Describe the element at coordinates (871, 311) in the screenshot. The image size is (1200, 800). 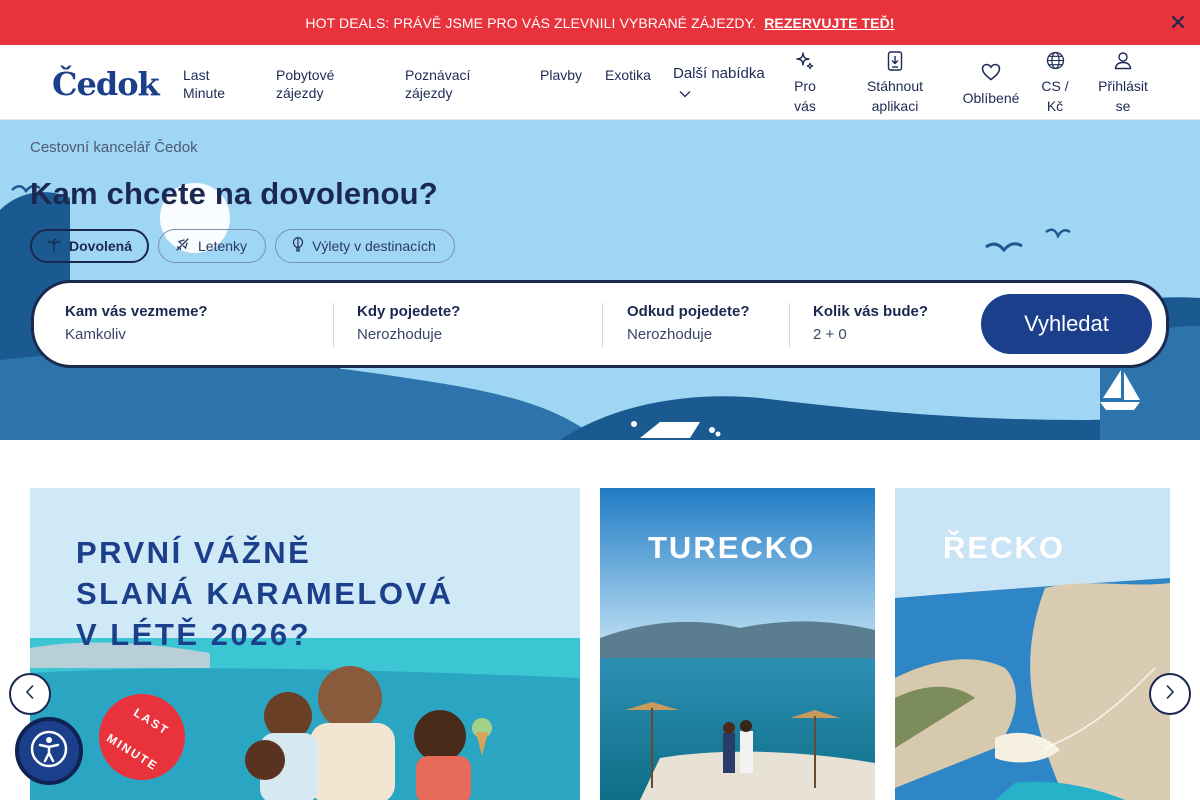
I see `field-label: Kolik vás bude?` at that location.